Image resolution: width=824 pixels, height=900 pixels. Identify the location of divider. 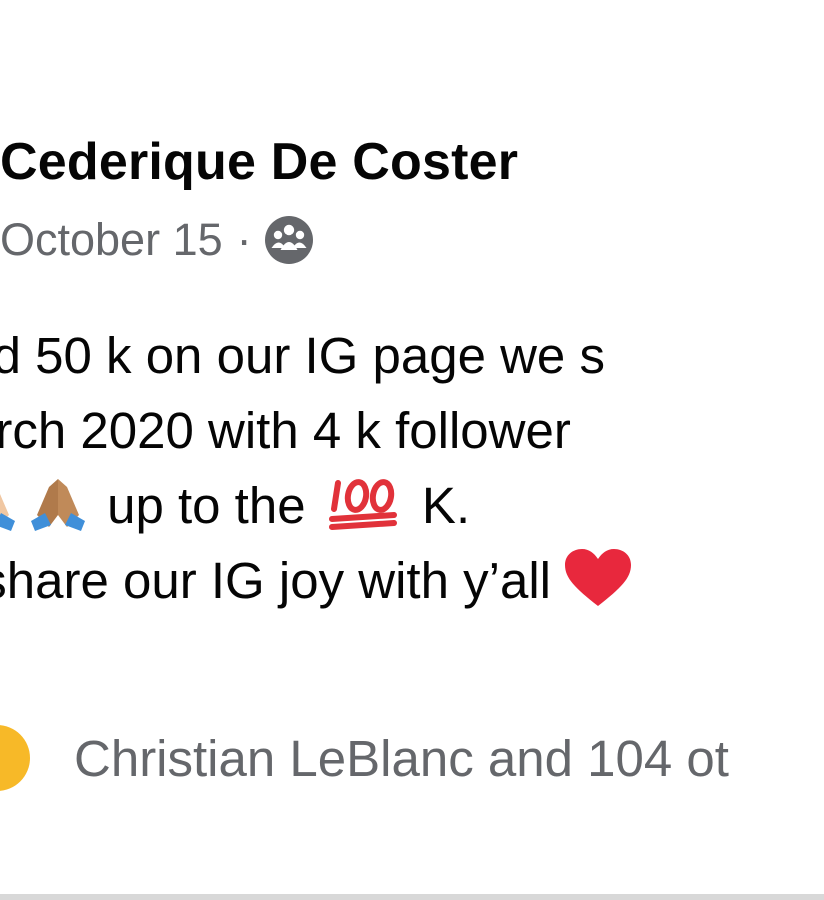
(412, 897).